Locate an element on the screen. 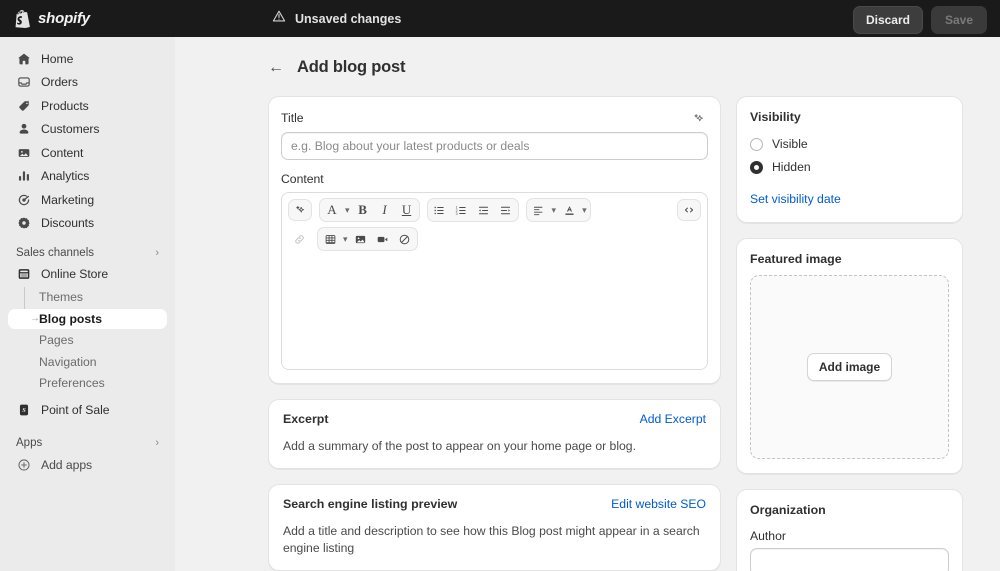 The image size is (1000, 571). sidebar-item-blog-posts: → Blog posts is located at coordinates (87, 318).